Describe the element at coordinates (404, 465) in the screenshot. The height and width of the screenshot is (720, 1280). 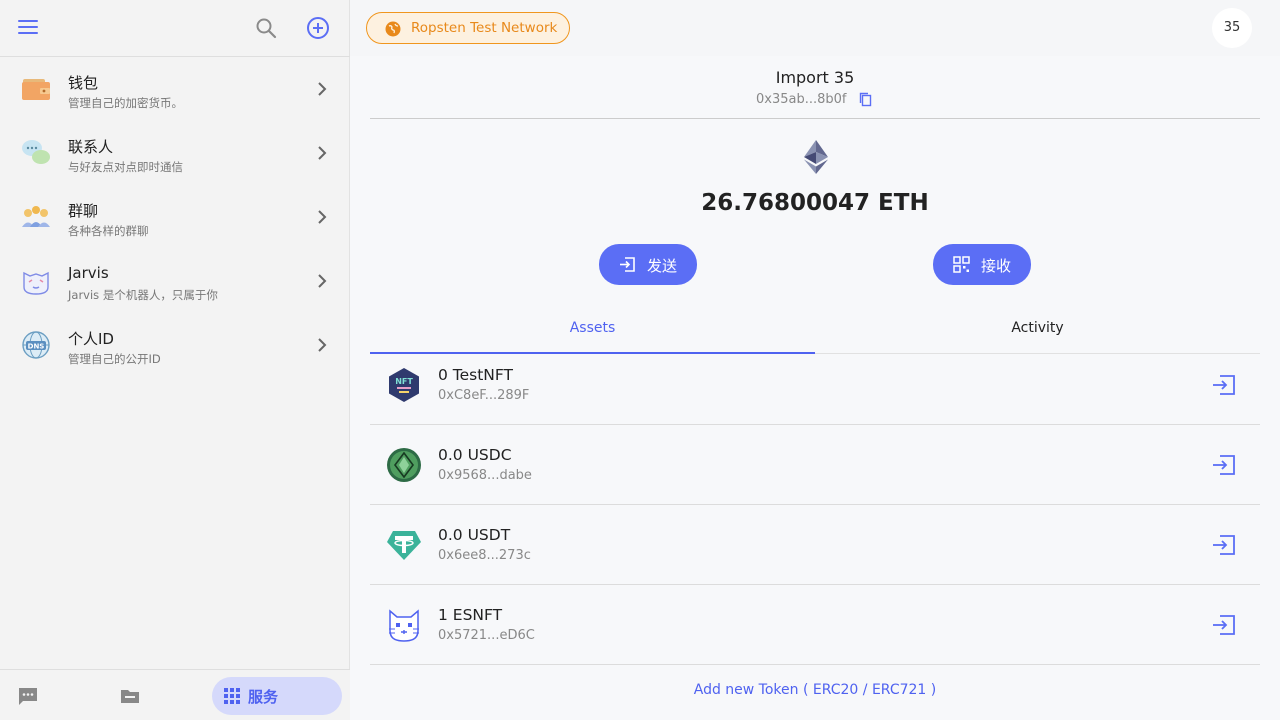
I see `usdc-token-icon` at that location.